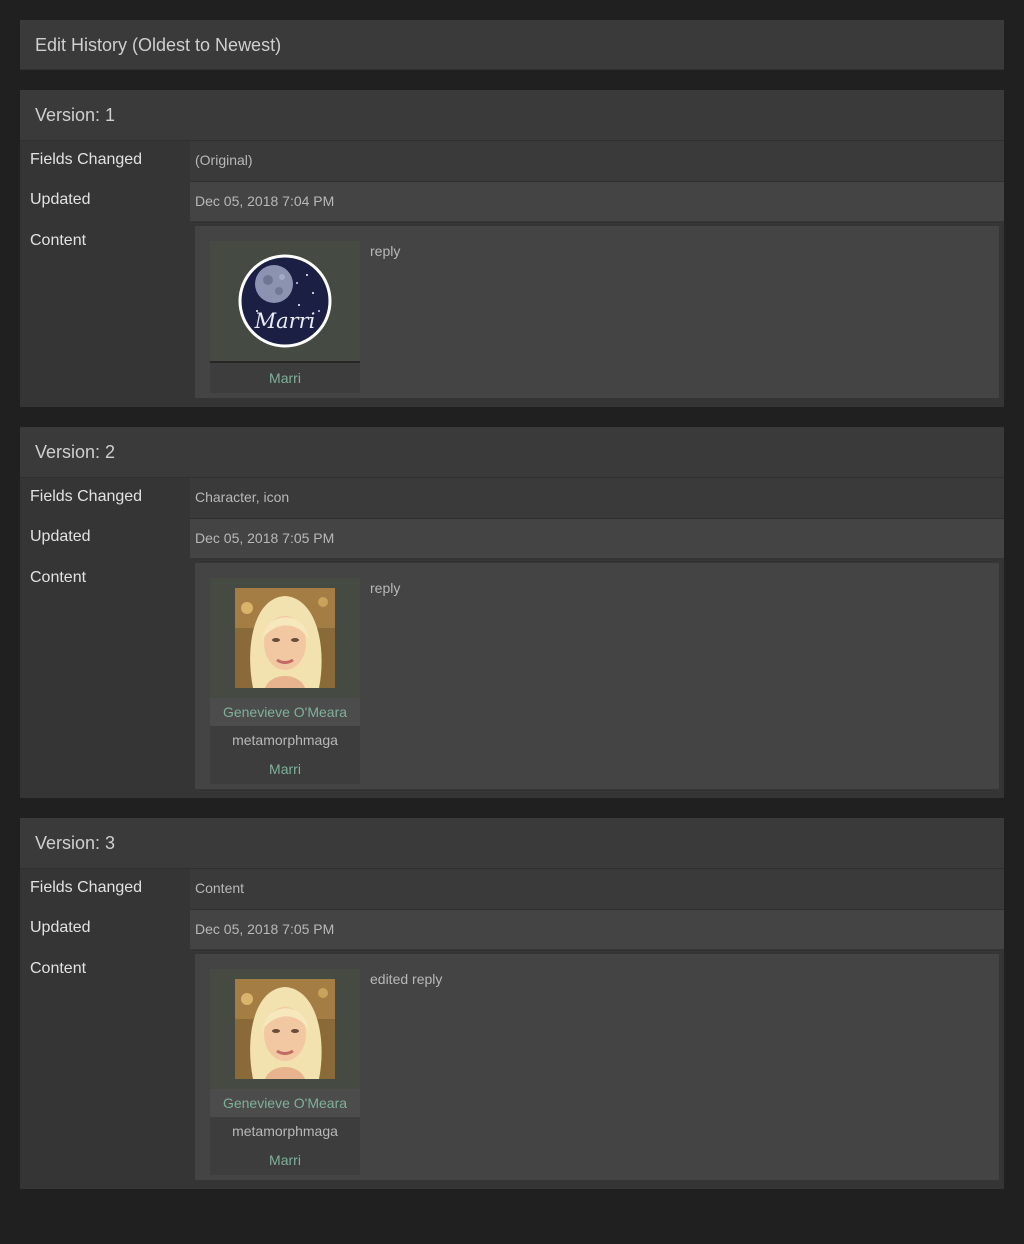 The height and width of the screenshot is (1244, 1024). I want to click on post-content-text: edited reply, so click(406, 979).